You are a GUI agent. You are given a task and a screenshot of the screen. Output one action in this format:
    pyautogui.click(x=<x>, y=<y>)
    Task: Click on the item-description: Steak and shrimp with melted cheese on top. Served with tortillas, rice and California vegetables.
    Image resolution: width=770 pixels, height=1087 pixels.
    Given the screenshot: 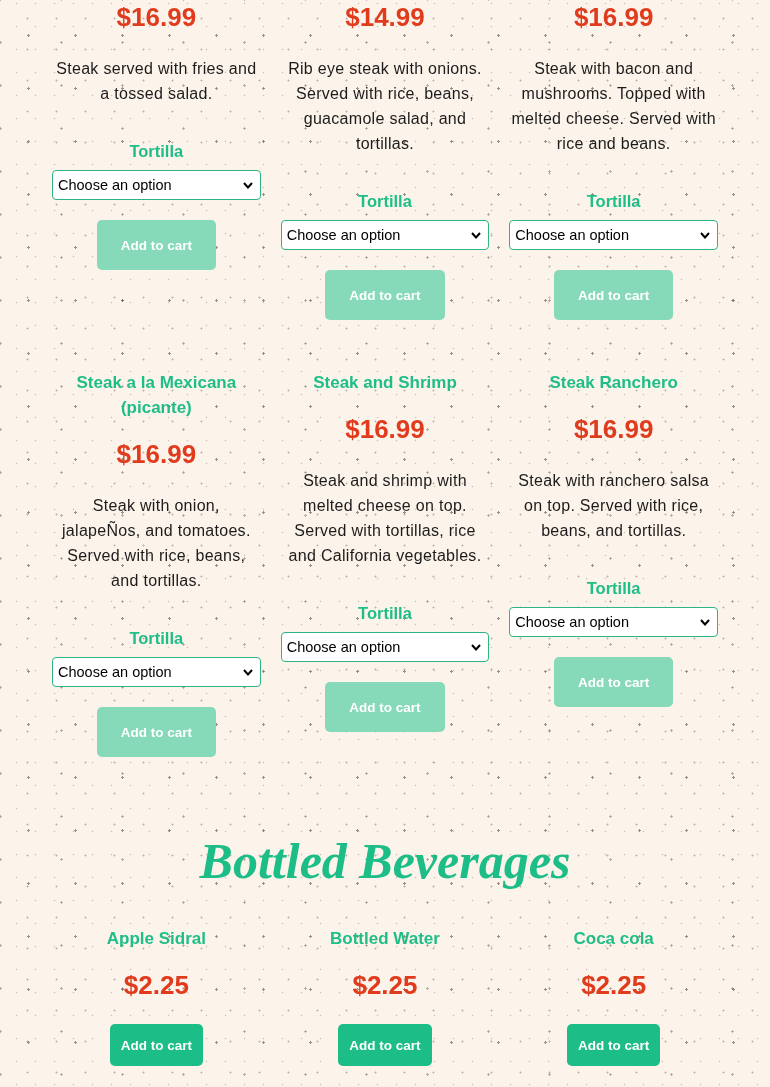 What is the action you would take?
    pyautogui.click(x=385, y=518)
    